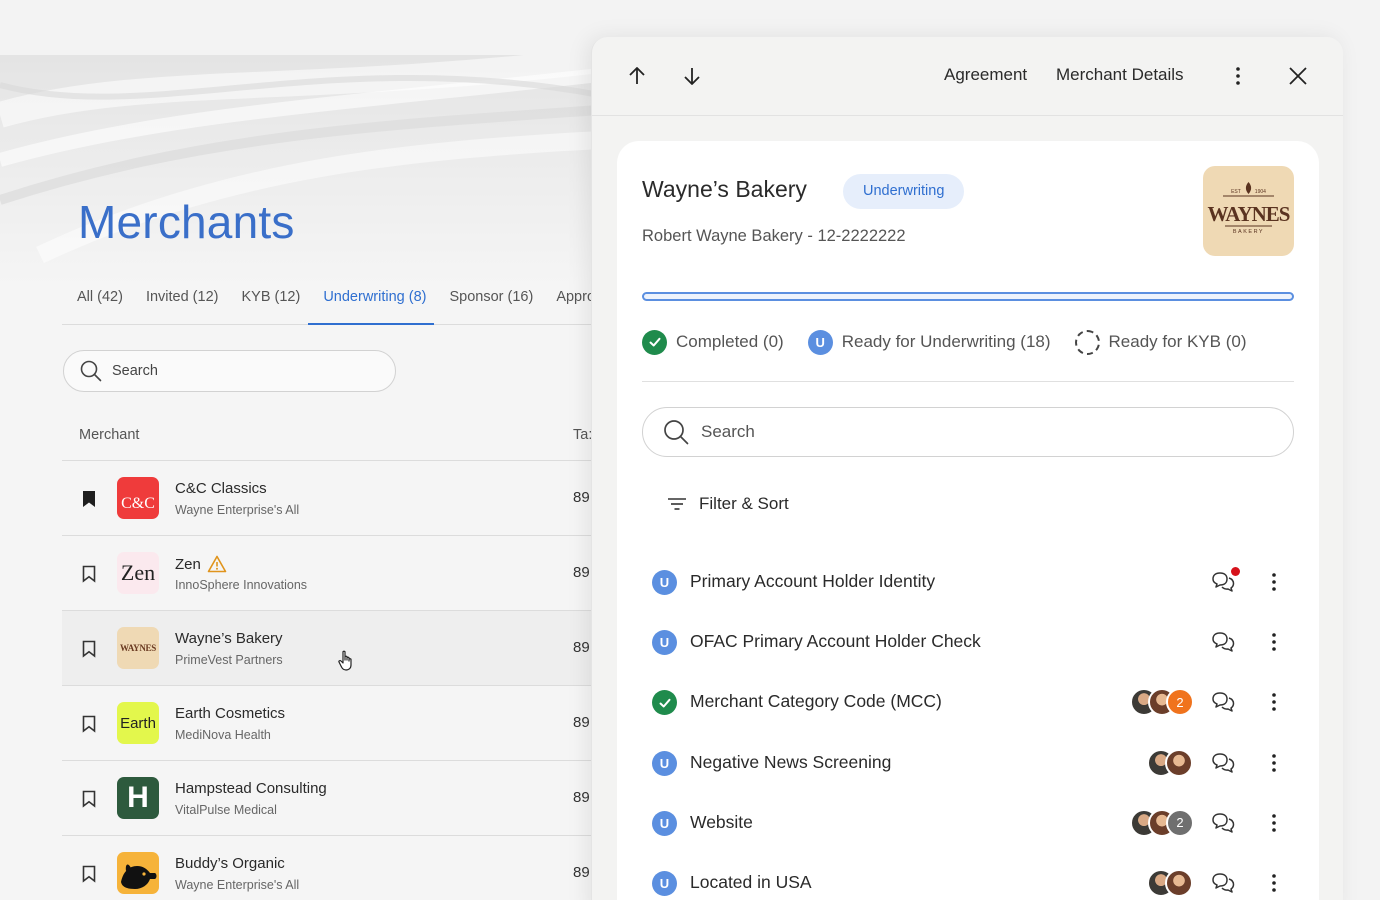  What do you see at coordinates (1249, 214) in the screenshot?
I see `svg-text: WAYNES` at bounding box center [1249, 214].